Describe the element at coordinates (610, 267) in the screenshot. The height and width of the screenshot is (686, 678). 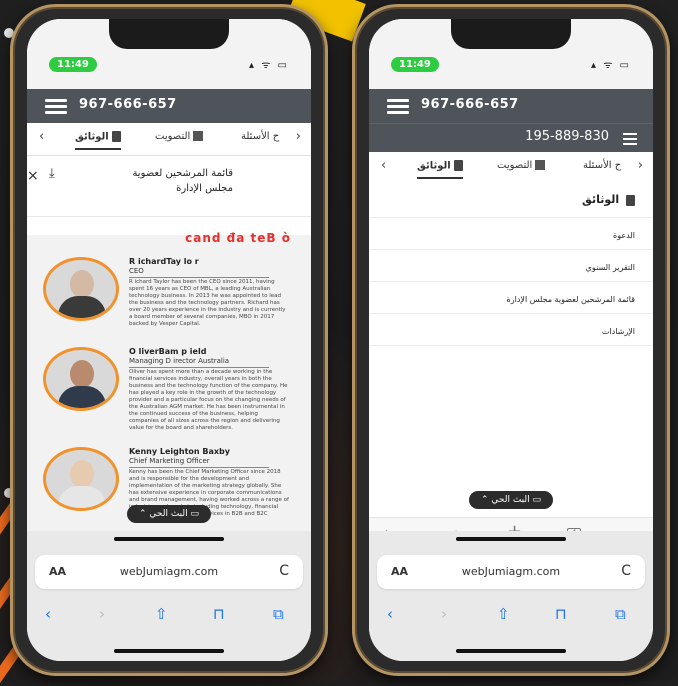
I see `menu-item-annual-report: التقرير السنوي` at that location.